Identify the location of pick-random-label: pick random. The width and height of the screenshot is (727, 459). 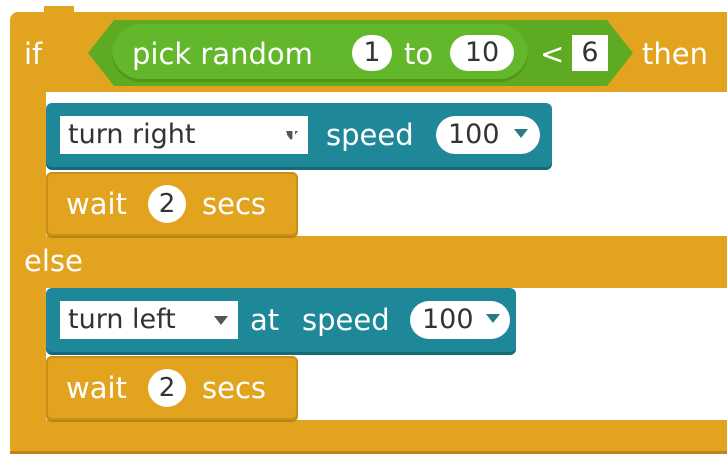
(222, 54).